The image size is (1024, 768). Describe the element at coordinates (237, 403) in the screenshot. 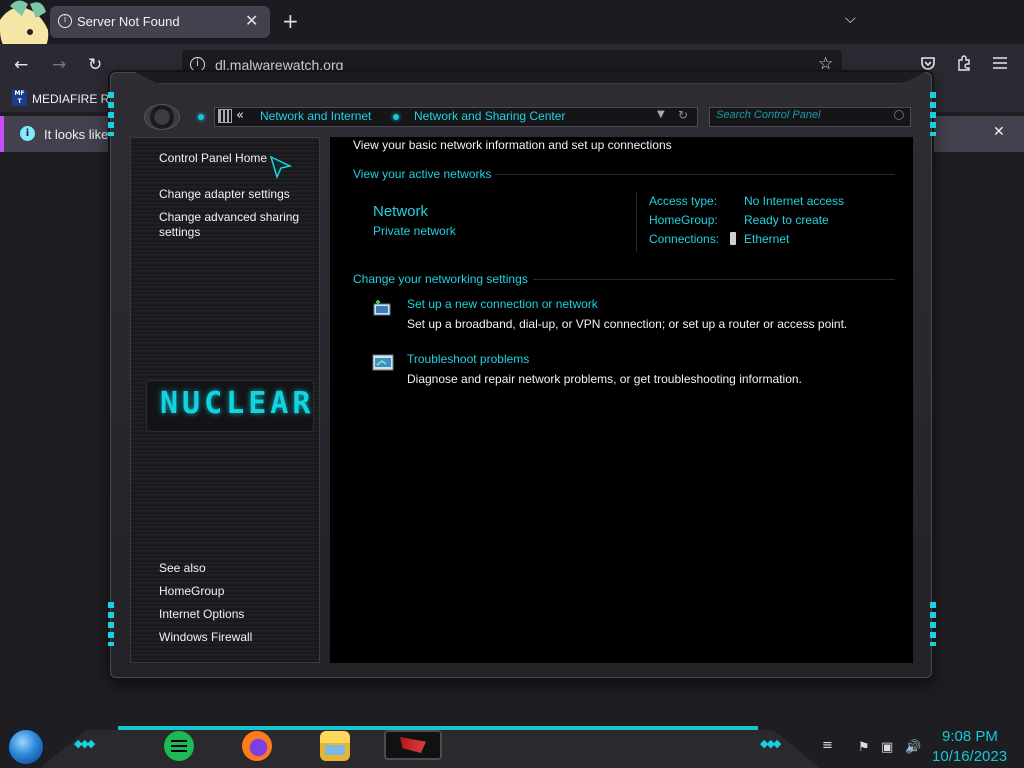

I see `nuclear-logo-text: NUCLEAR` at that location.